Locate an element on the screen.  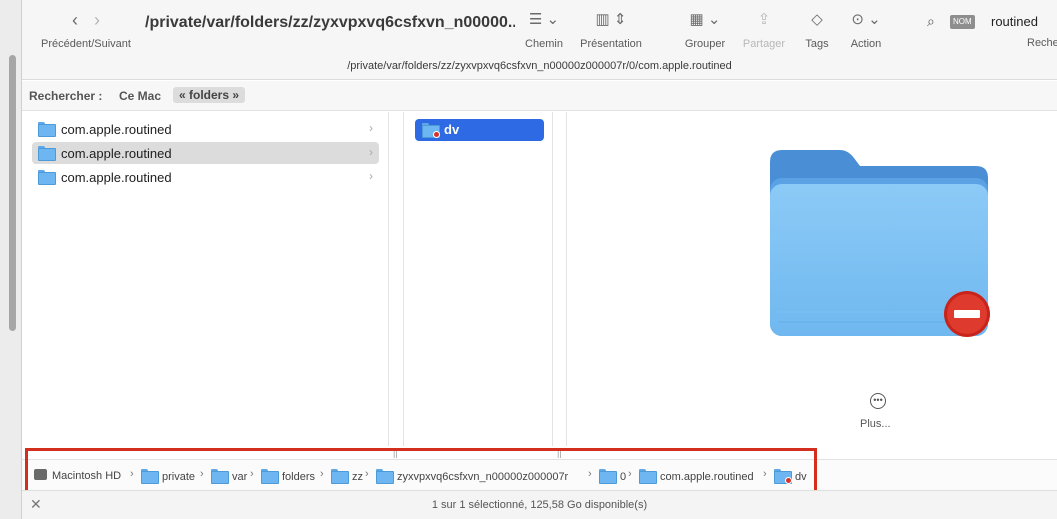
share-icon: ⇪ is located at coordinates (764, 19).